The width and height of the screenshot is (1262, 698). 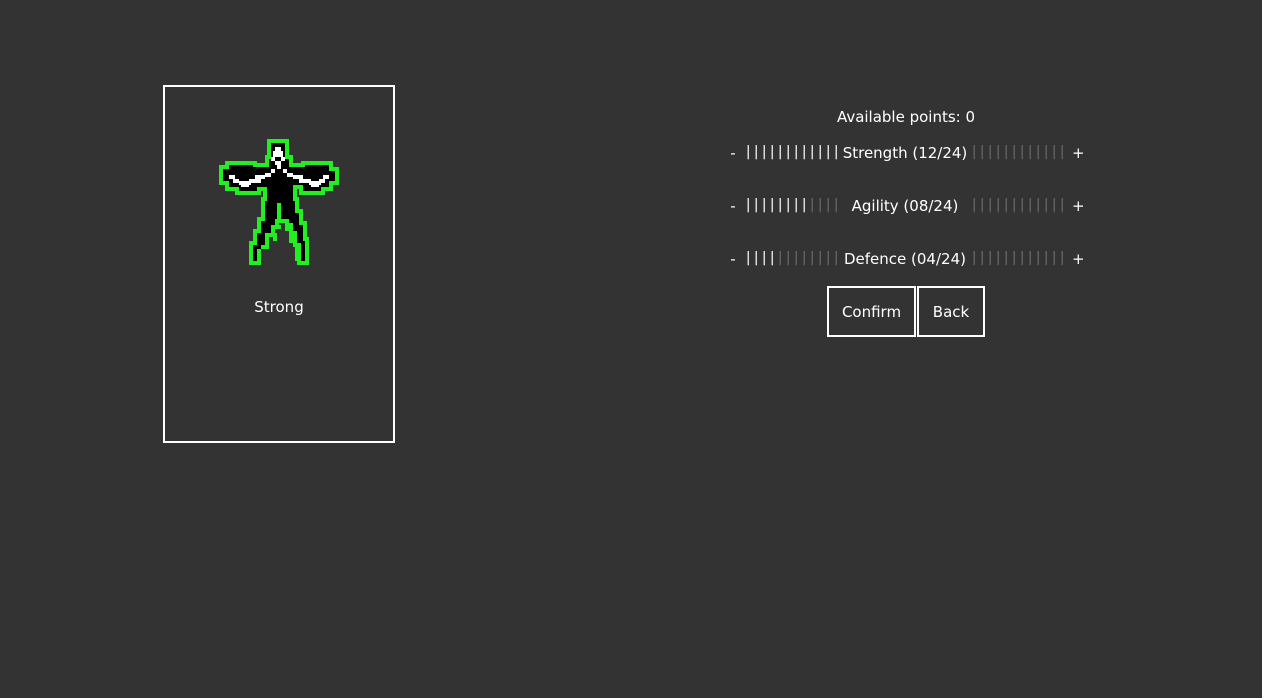 I want to click on character-sprite, so click(x=280, y=202).